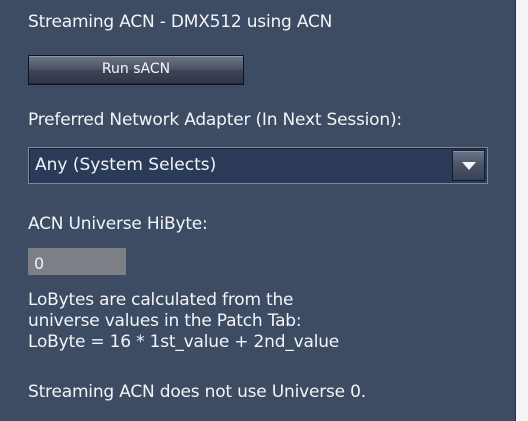  Describe the element at coordinates (165, 321) in the screenshot. I see `lobyte-info-line: universe values in the Patch Tab:` at that location.